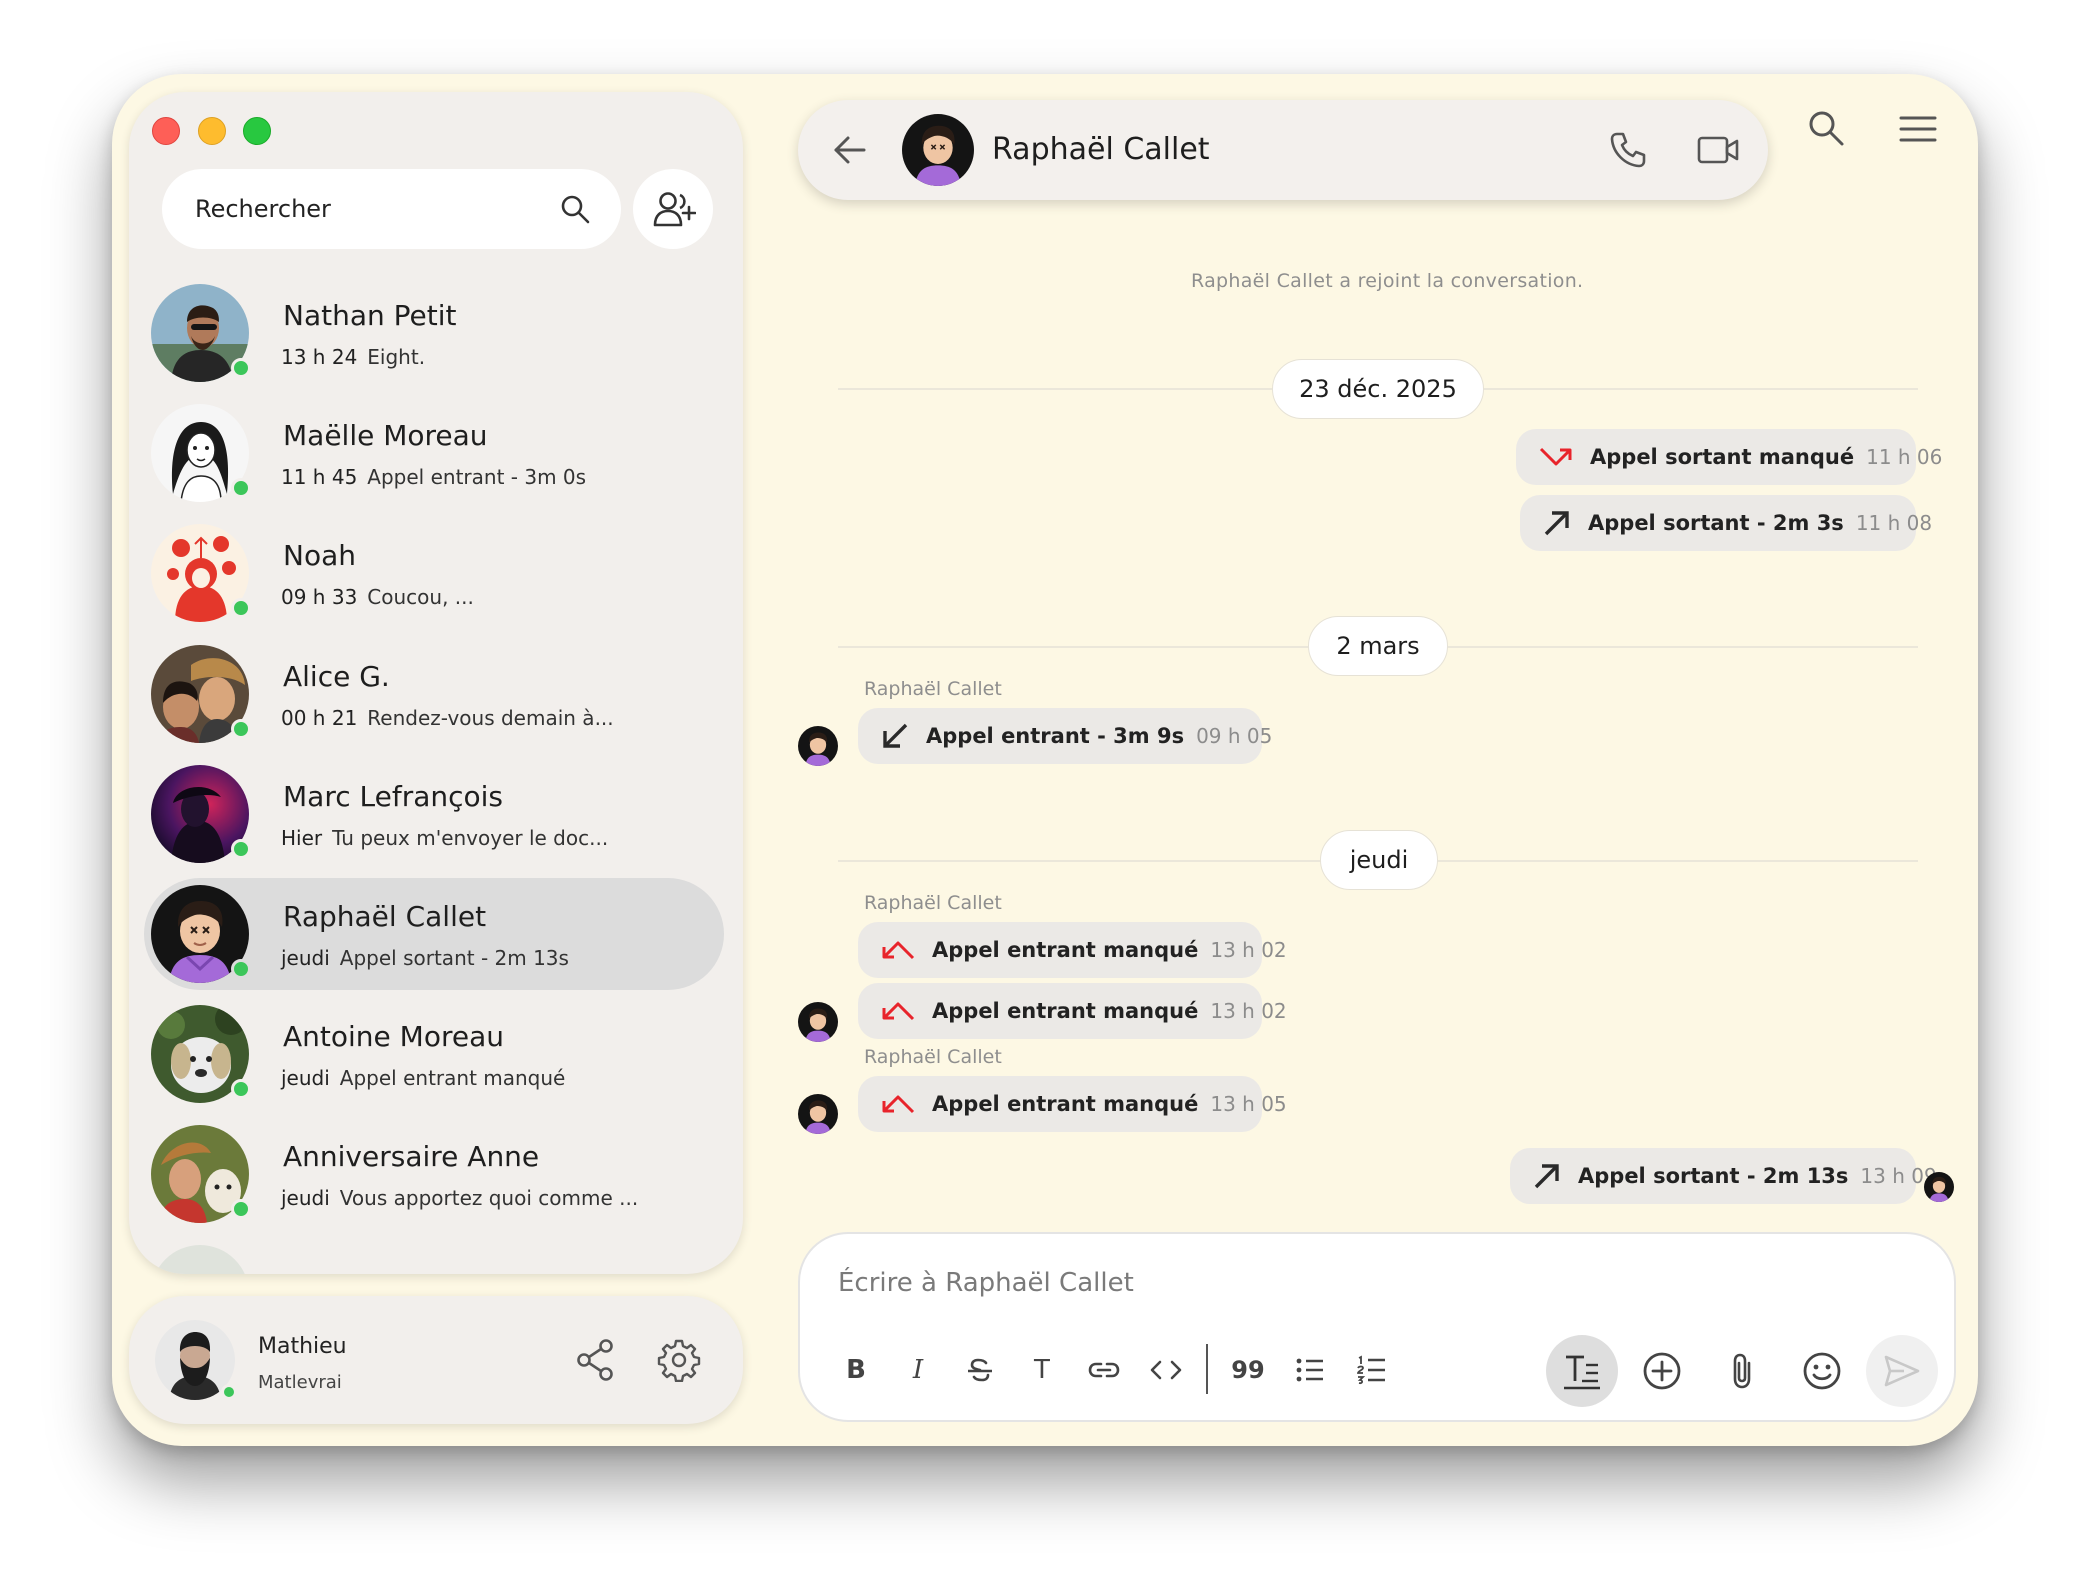 The image size is (2082, 1590). I want to click on call-message: Appel sortant manqué 11 h 06, so click(1729, 457).